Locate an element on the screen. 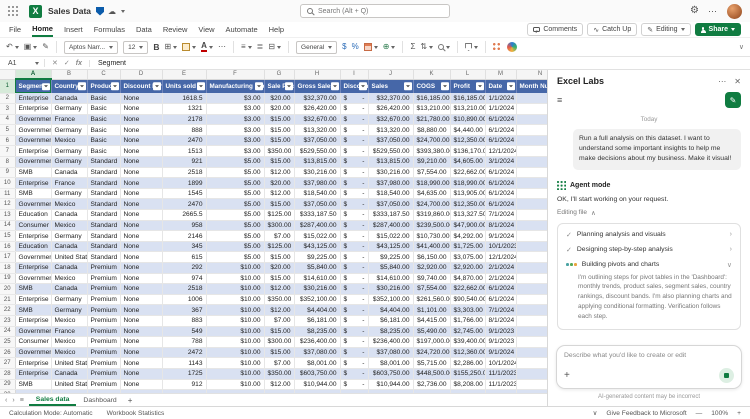  grid-cell: Mexico is located at coordinates (69, 342).